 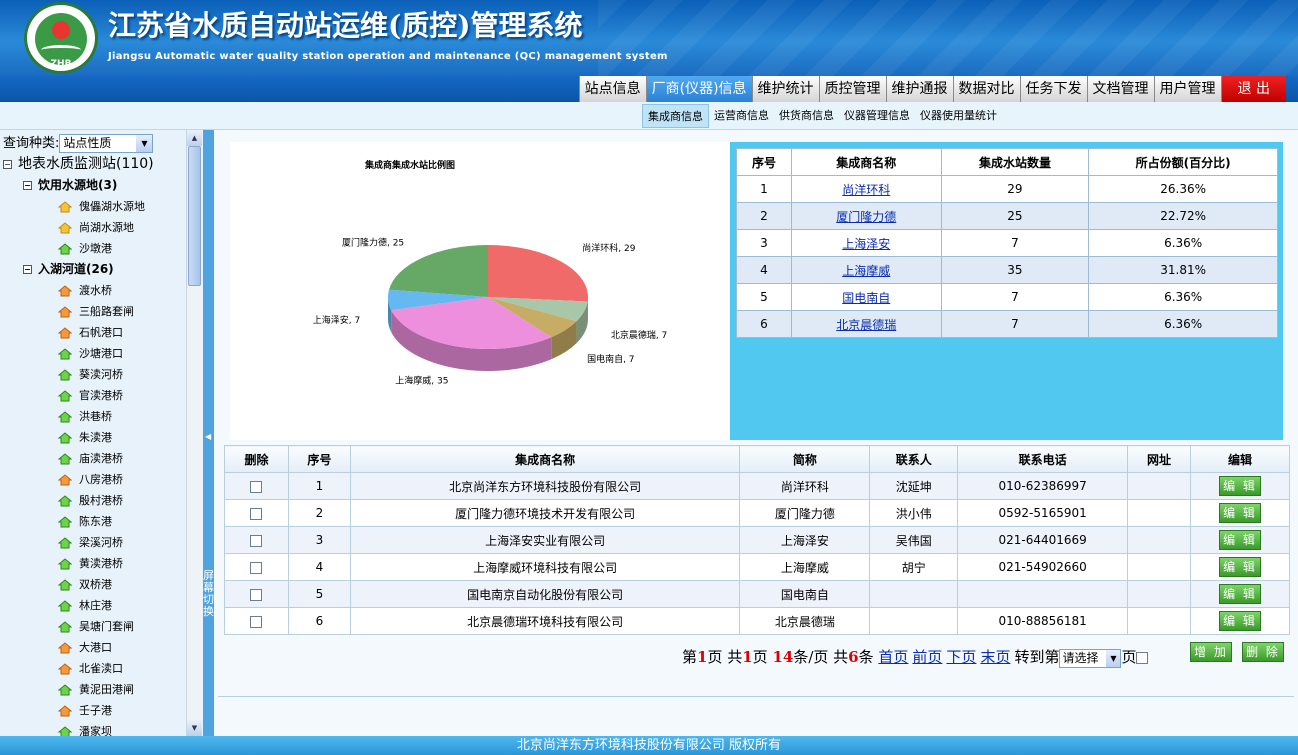 What do you see at coordinates (194, 216) in the screenshot?
I see `scroll-thumb` at bounding box center [194, 216].